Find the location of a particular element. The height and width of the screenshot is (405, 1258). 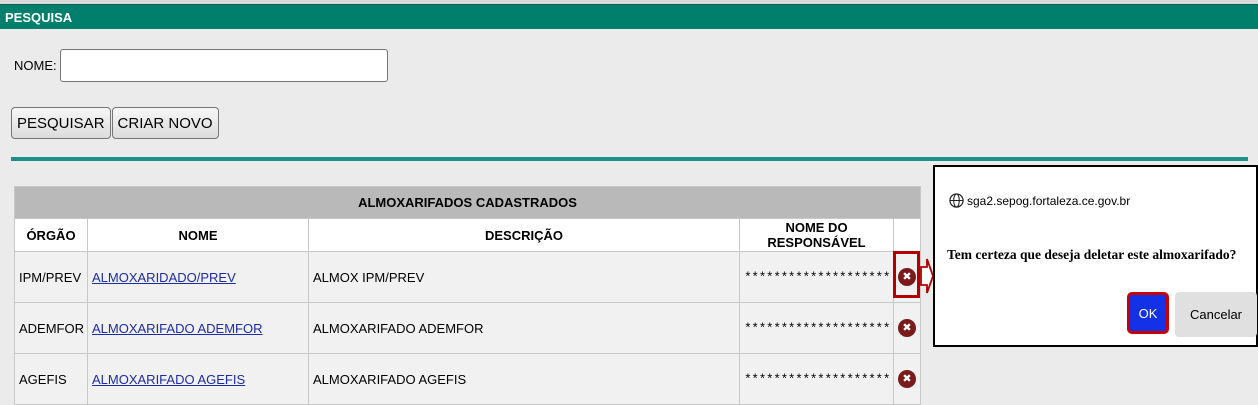

cell-descricao: ALMOX IPM/PREV is located at coordinates (524, 277).